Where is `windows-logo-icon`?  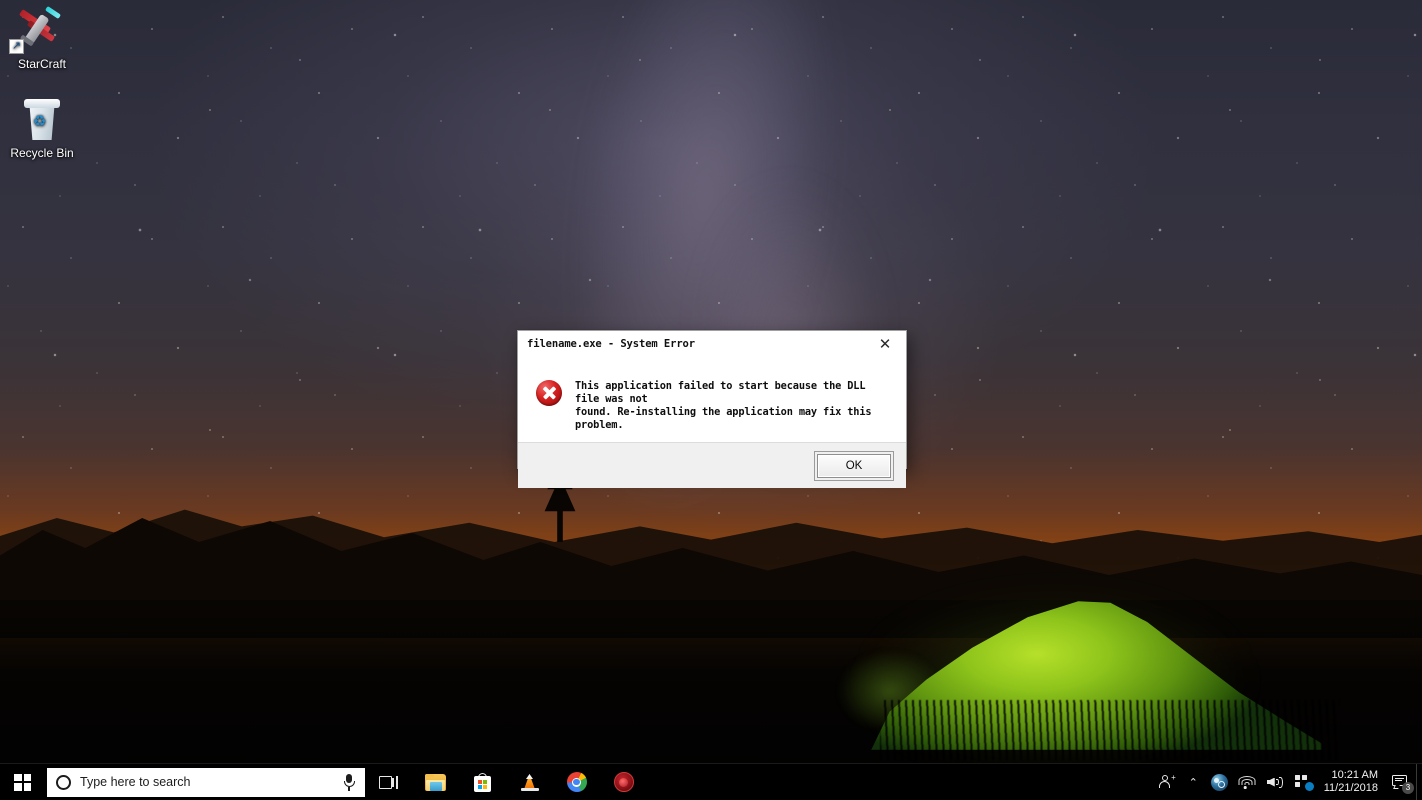
windows-logo-icon is located at coordinates (22, 782).